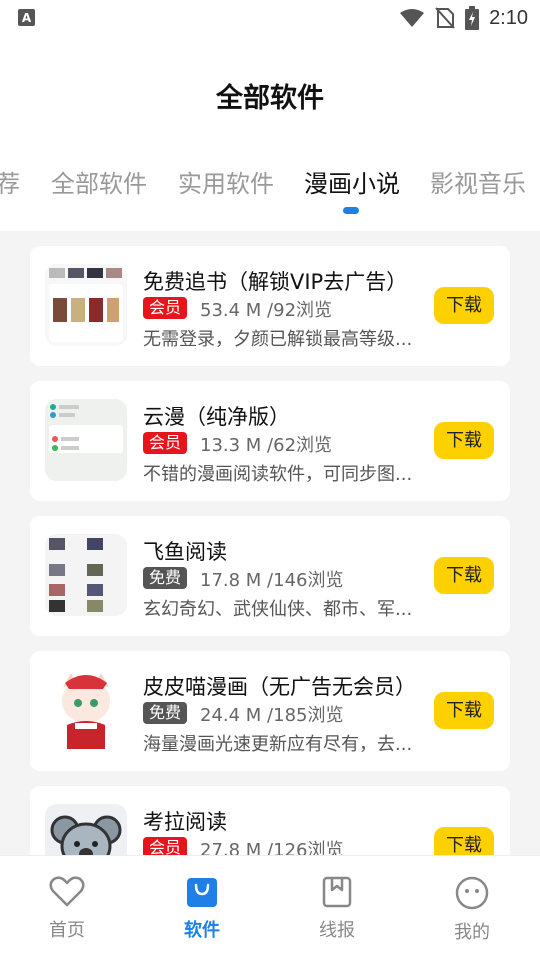 The width and height of the screenshot is (540, 961). What do you see at coordinates (337, 930) in the screenshot?
I see `nav-deals-label: 线报` at bounding box center [337, 930].